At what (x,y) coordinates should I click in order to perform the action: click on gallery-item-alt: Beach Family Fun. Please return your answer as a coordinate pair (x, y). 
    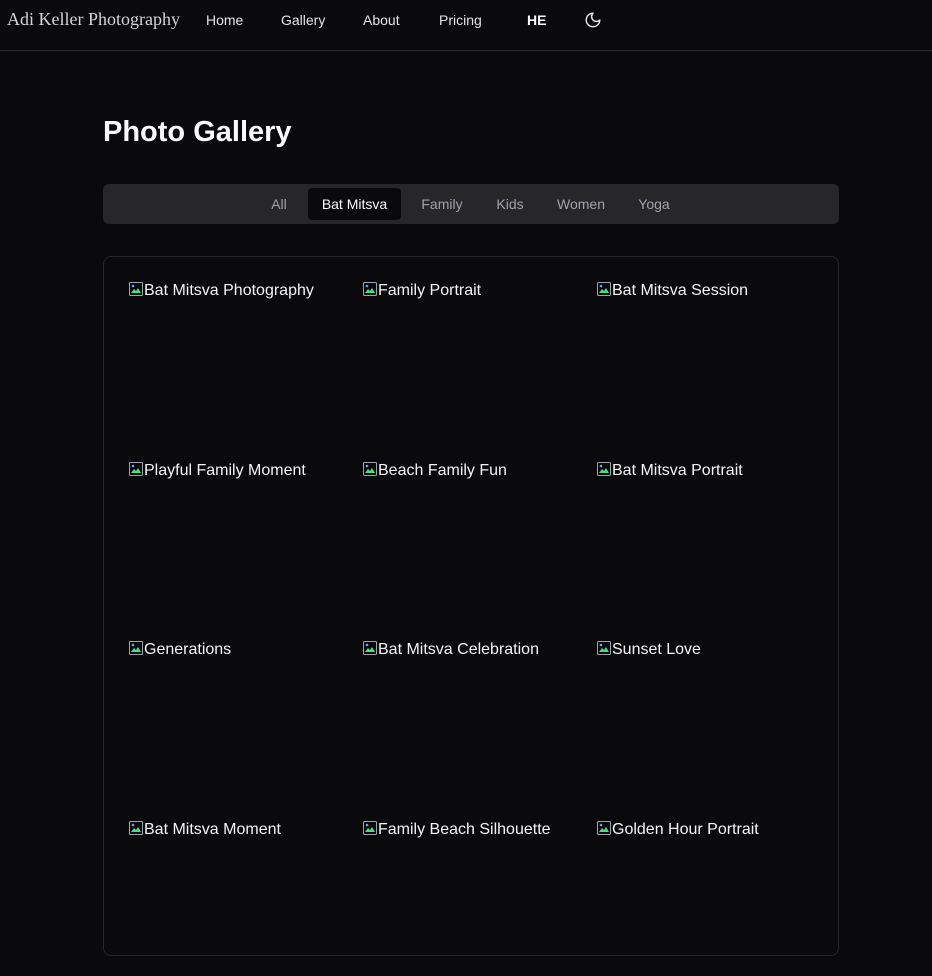
    Looking at the image, I should click on (442, 470).